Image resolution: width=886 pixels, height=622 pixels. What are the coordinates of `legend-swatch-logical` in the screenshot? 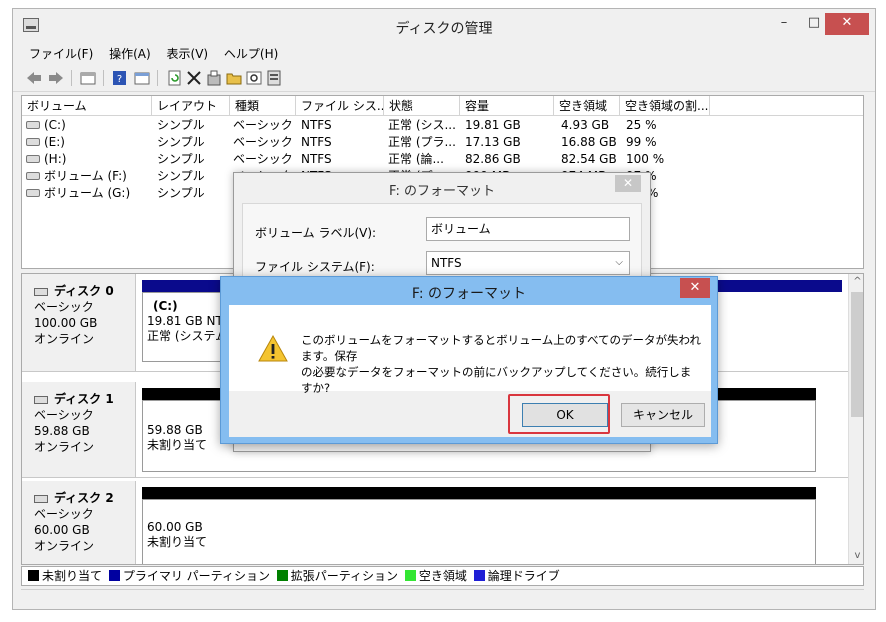 It's located at (479, 575).